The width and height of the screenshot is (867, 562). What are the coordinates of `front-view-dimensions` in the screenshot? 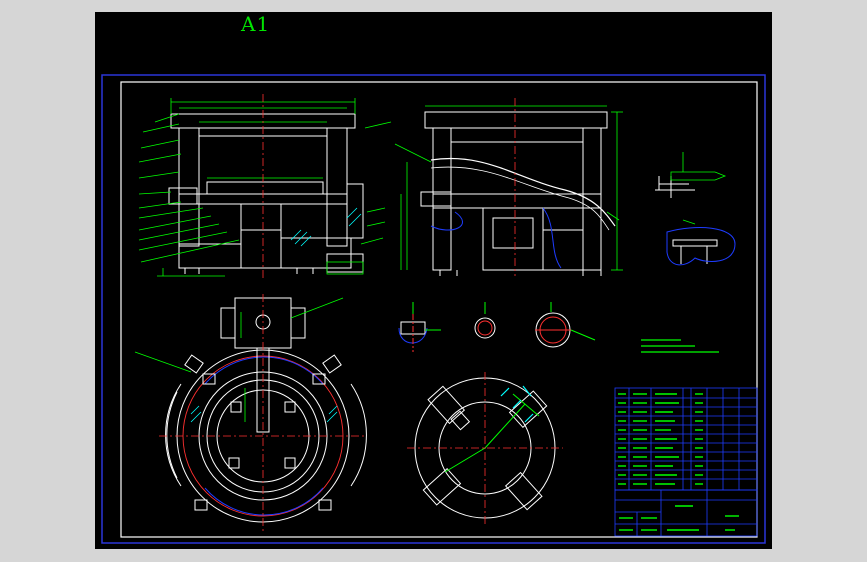 It's located at (265, 187).